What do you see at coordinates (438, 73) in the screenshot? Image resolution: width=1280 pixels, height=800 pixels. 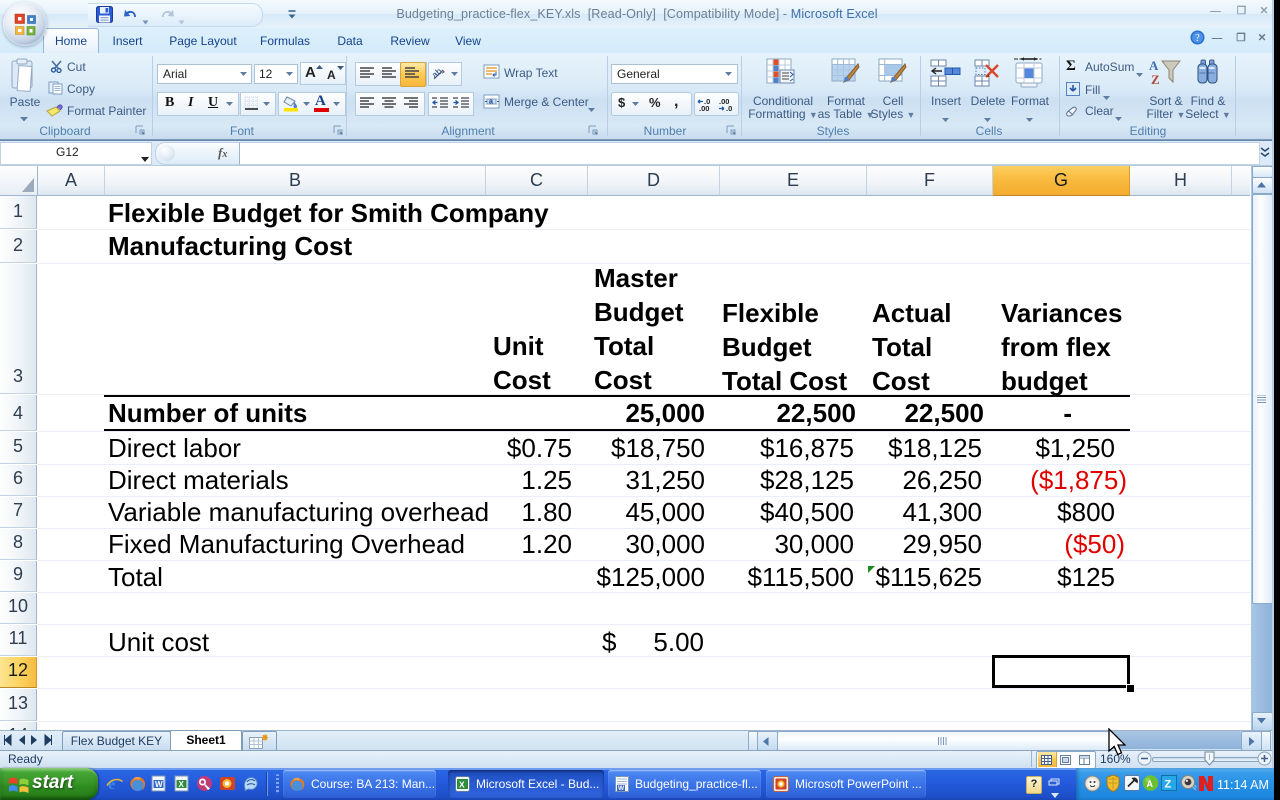 I see `svg-text: ab` at bounding box center [438, 73].